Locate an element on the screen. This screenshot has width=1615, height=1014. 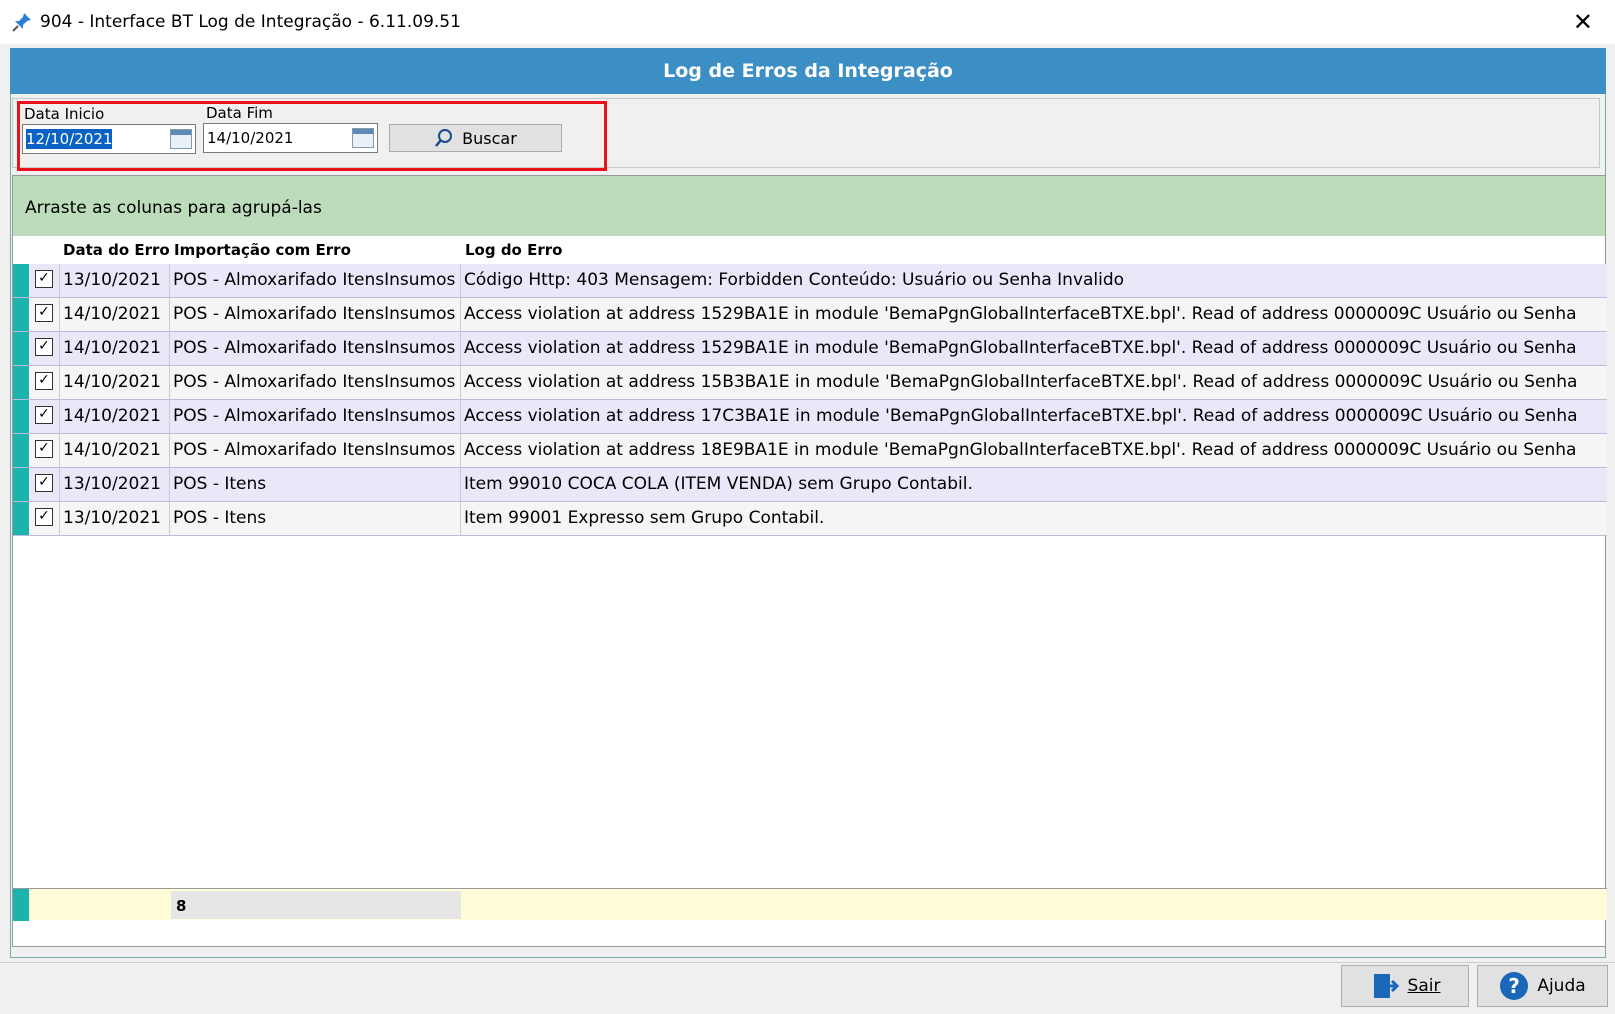
close-icon: ✕ is located at coordinates (1583, 22).